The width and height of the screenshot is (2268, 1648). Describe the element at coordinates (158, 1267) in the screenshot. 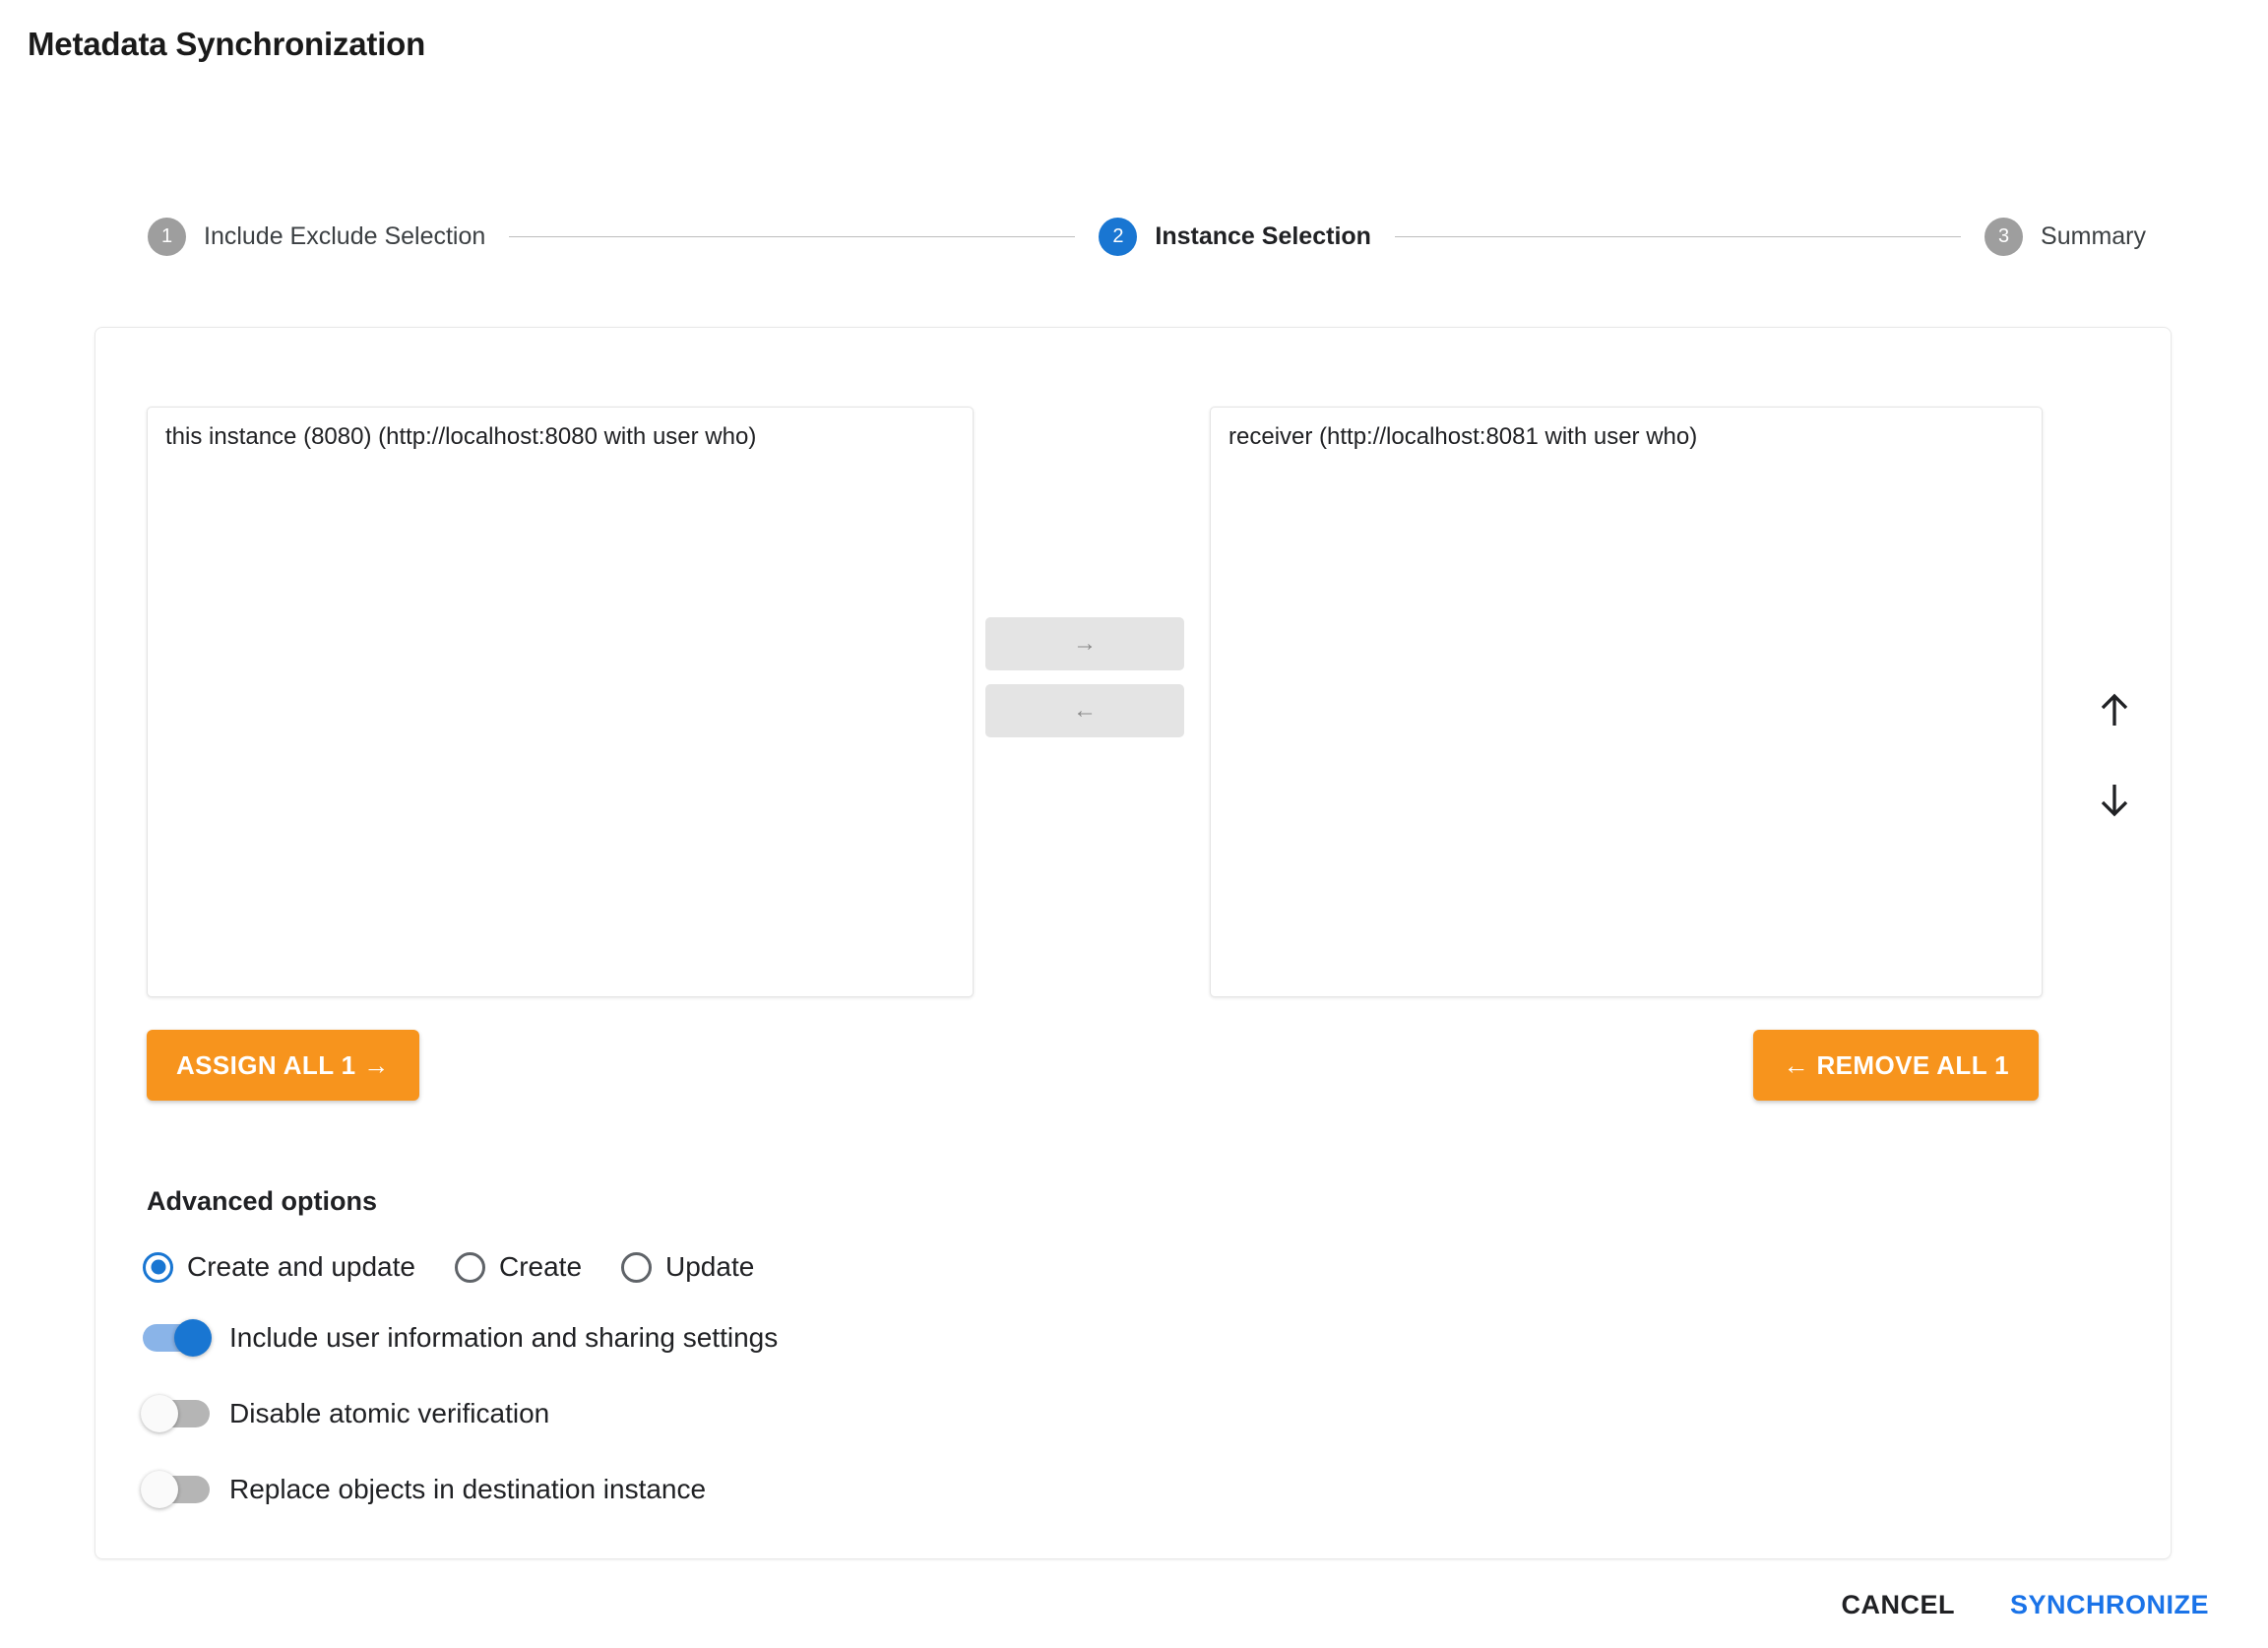

I see `radio-selected-icon` at that location.